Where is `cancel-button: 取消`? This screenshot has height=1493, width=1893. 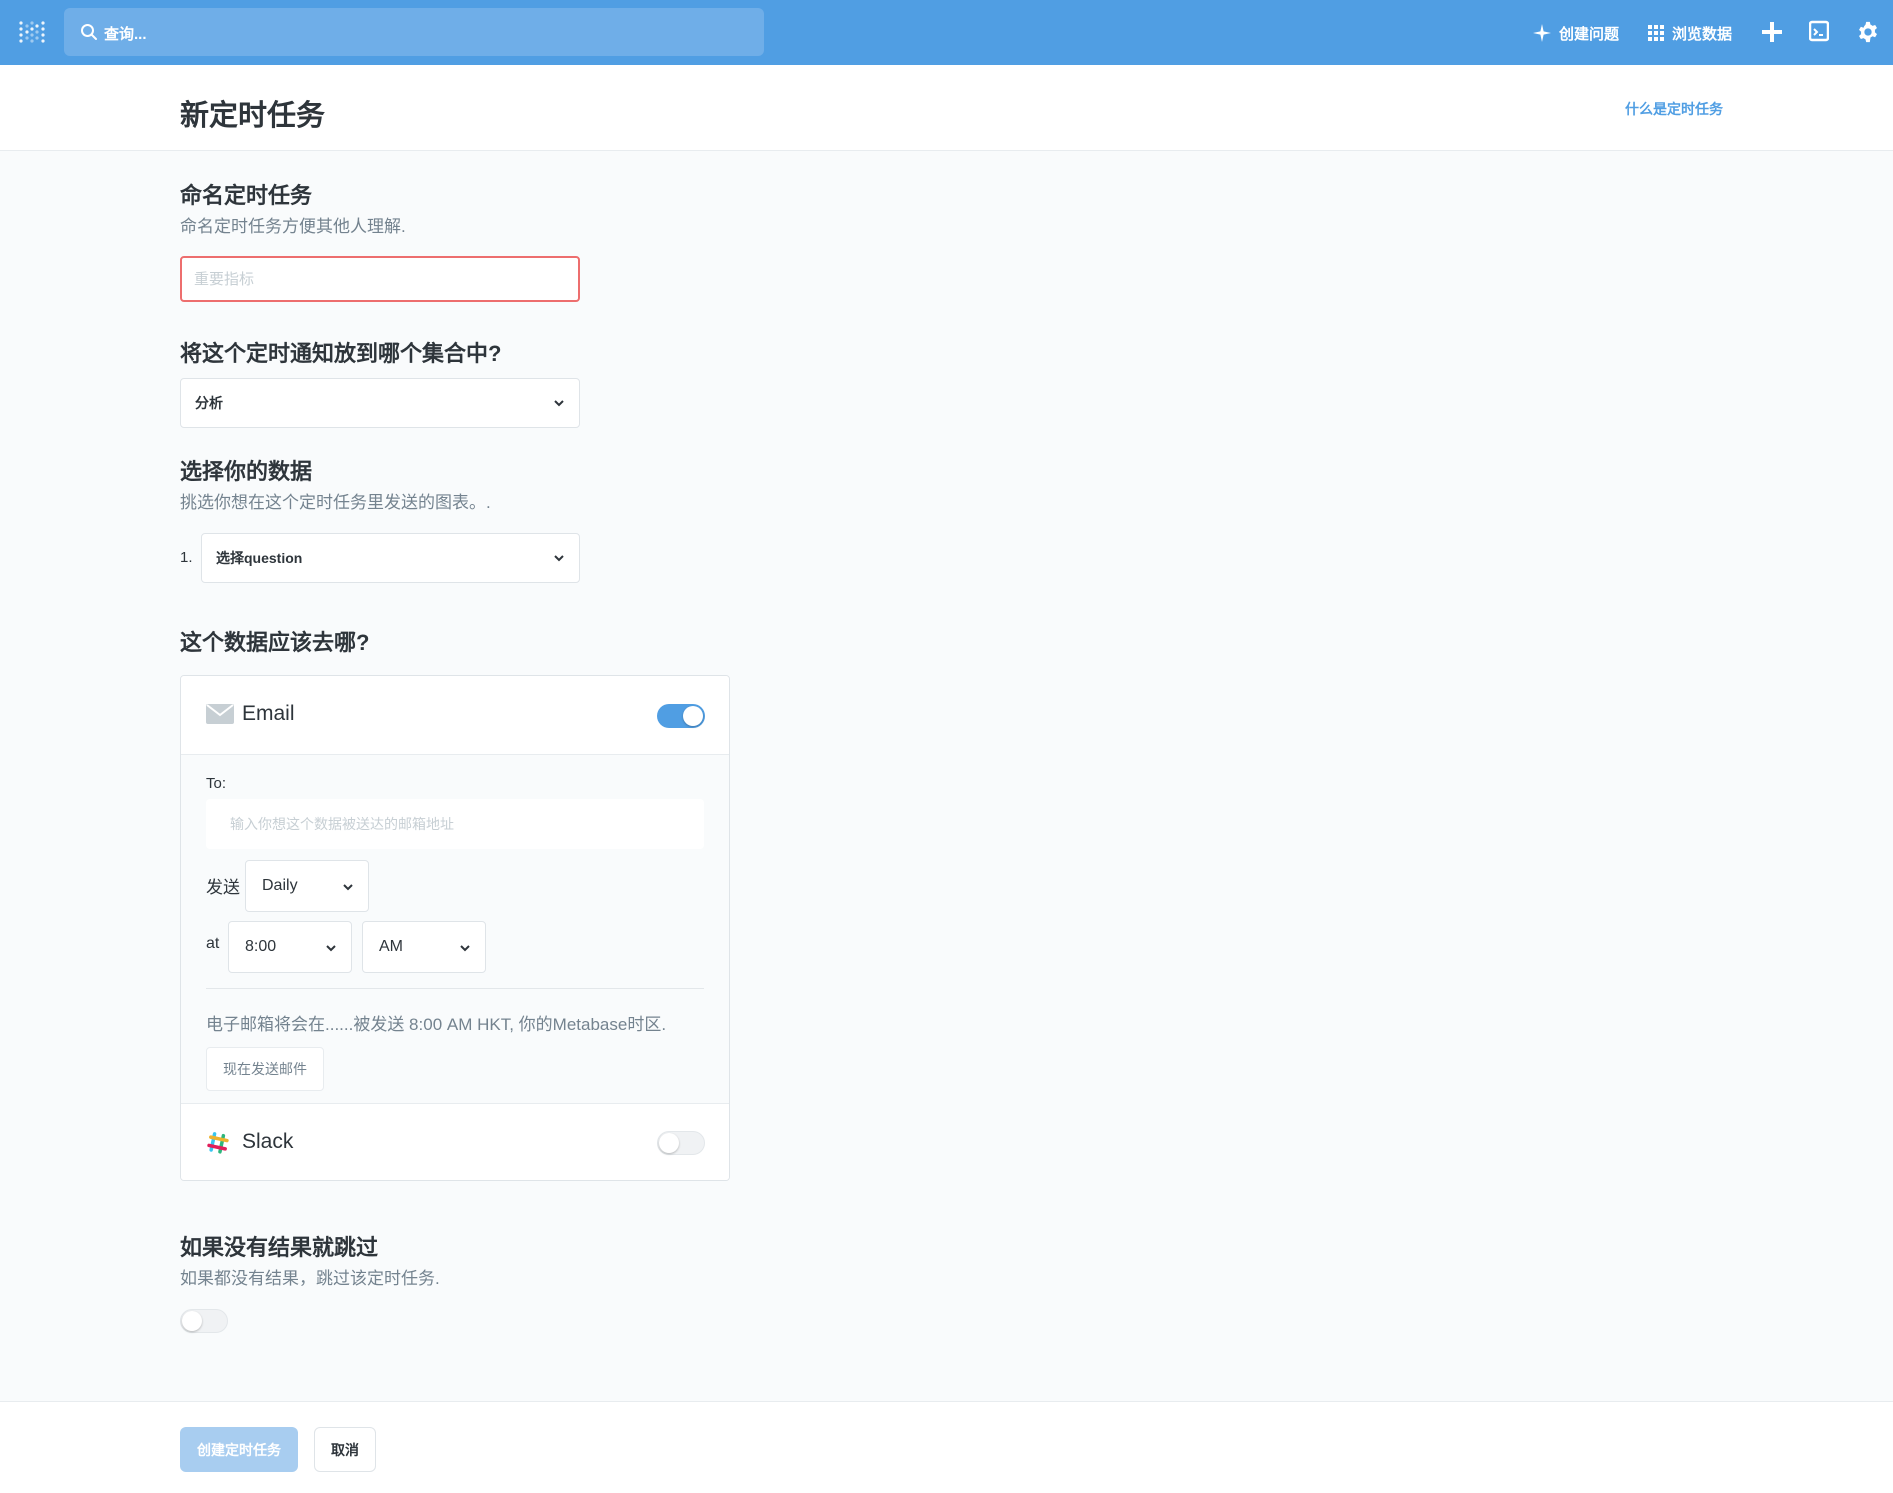
cancel-button: 取消 is located at coordinates (345, 1449).